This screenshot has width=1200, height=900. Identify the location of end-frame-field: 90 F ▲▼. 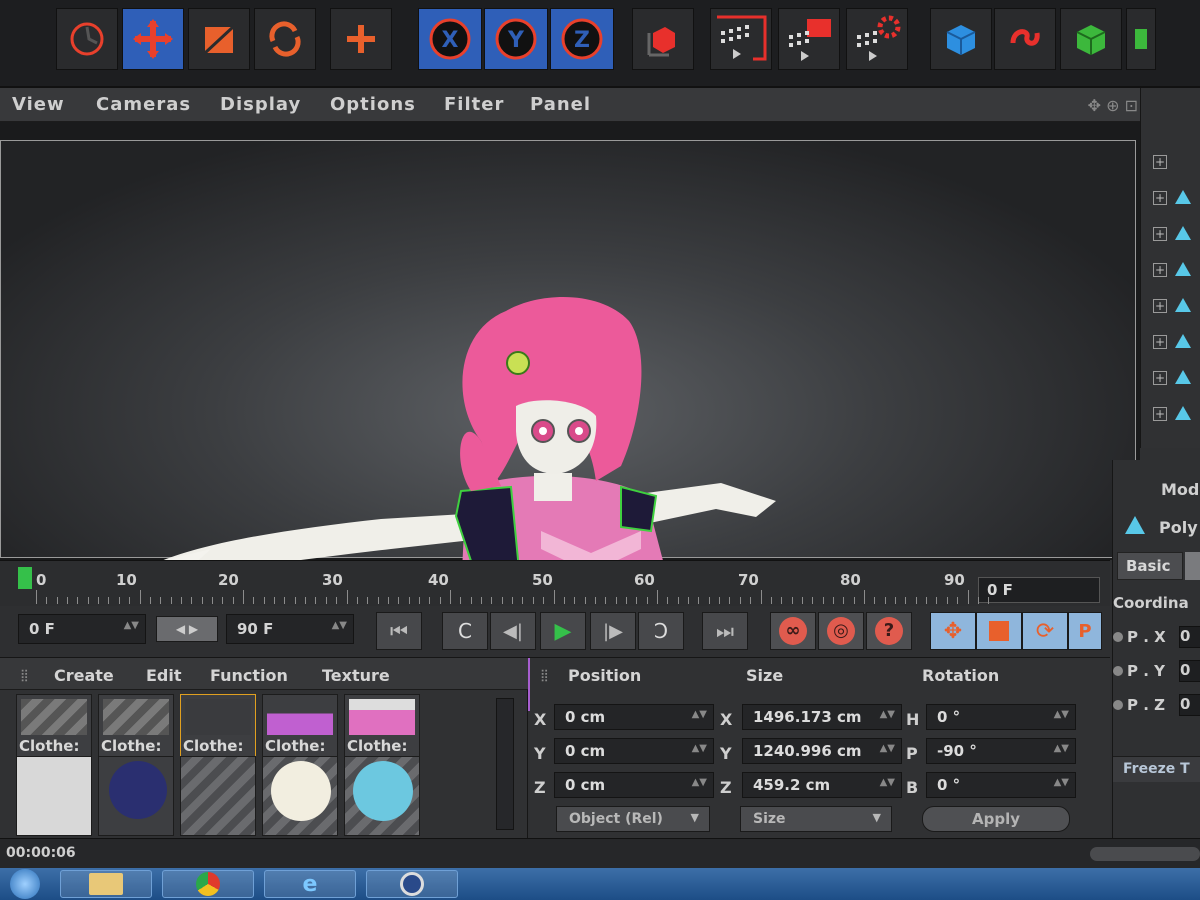
(290, 629).